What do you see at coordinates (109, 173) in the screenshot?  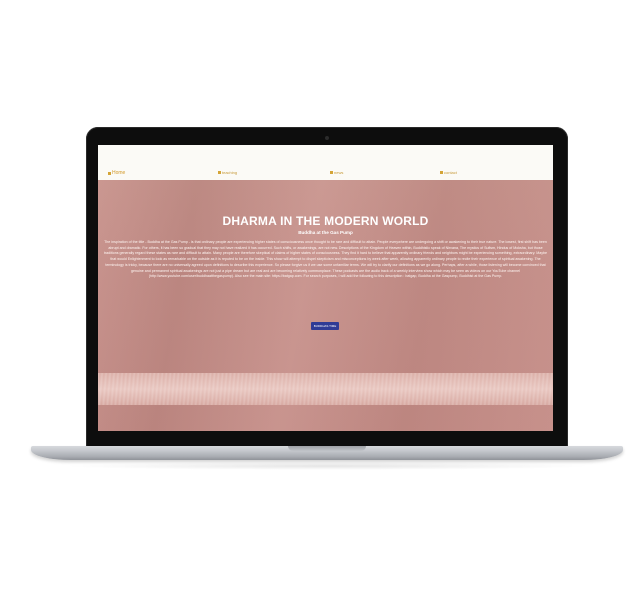 I see `home-icon` at bounding box center [109, 173].